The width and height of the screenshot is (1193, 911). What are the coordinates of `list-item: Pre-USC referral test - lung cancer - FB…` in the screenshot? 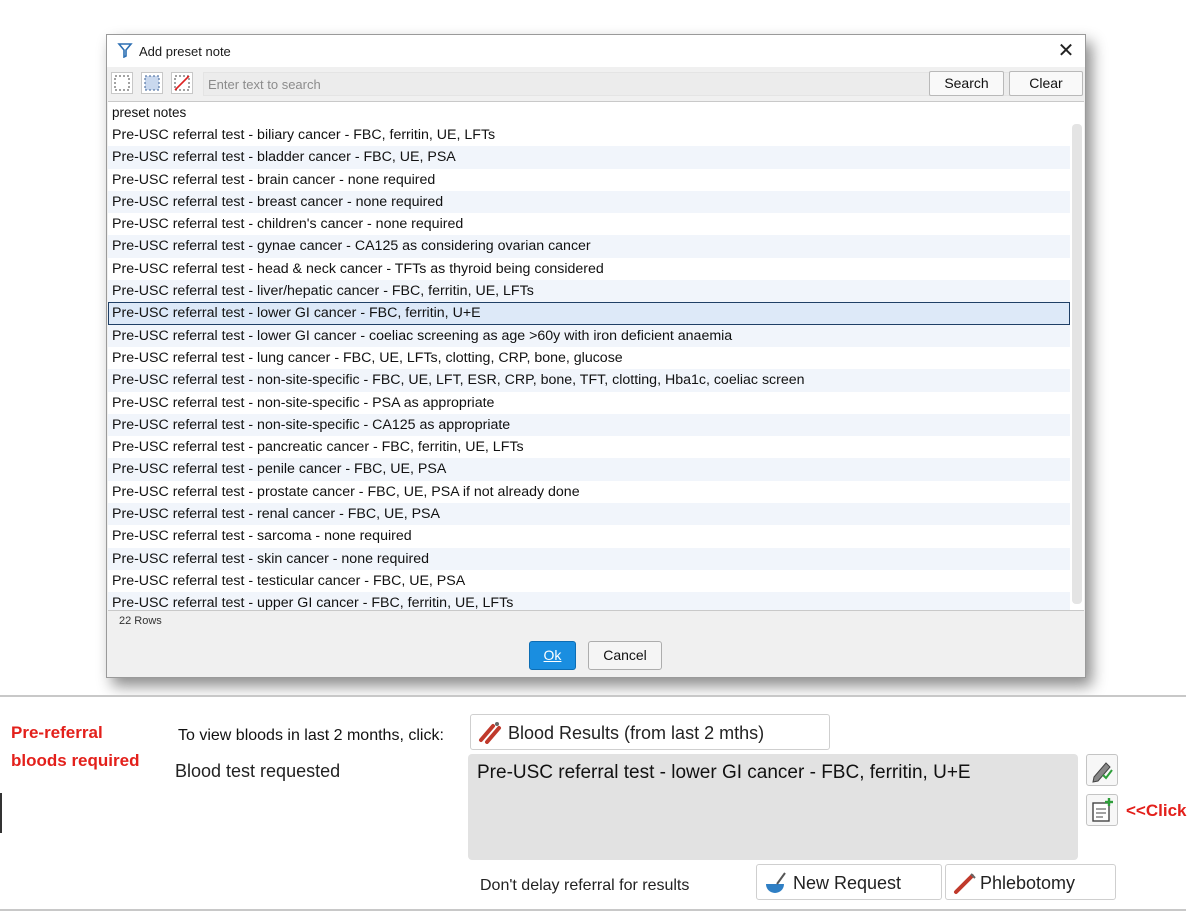 It's located at (589, 358).